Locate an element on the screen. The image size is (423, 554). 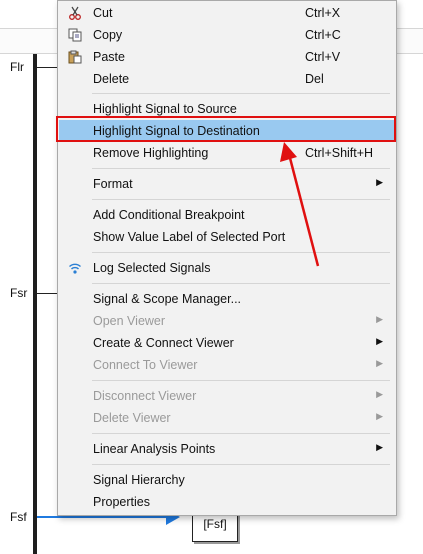
menu-item-signal-hierarchy: Signal Hierarchy is located at coordinates (227, 480).